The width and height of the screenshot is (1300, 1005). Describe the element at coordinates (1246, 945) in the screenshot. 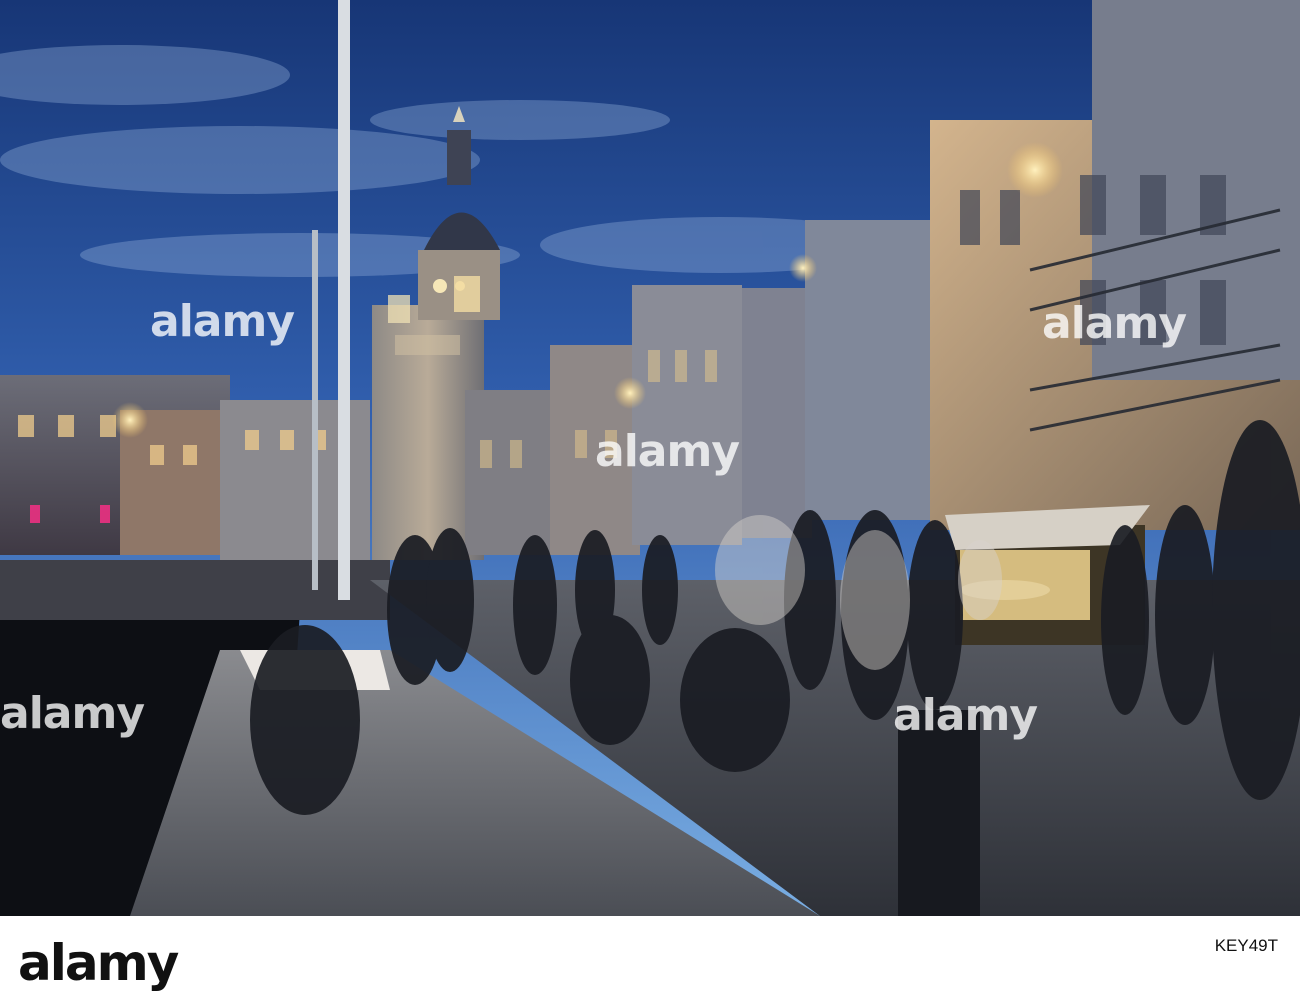

I see `image-id: KEY49T` at that location.